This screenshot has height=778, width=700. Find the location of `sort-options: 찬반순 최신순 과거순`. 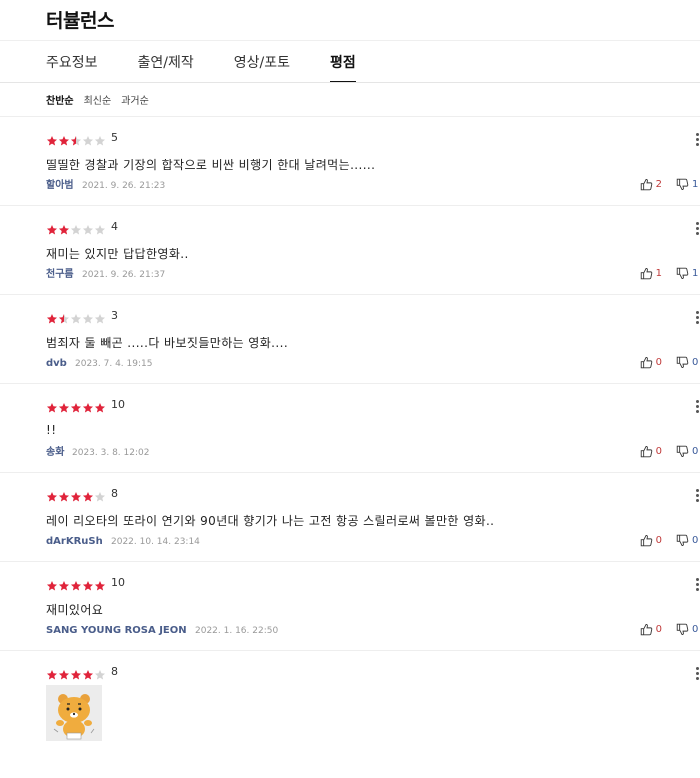

sort-options: 찬반순 최신순 과거순 is located at coordinates (97, 99).